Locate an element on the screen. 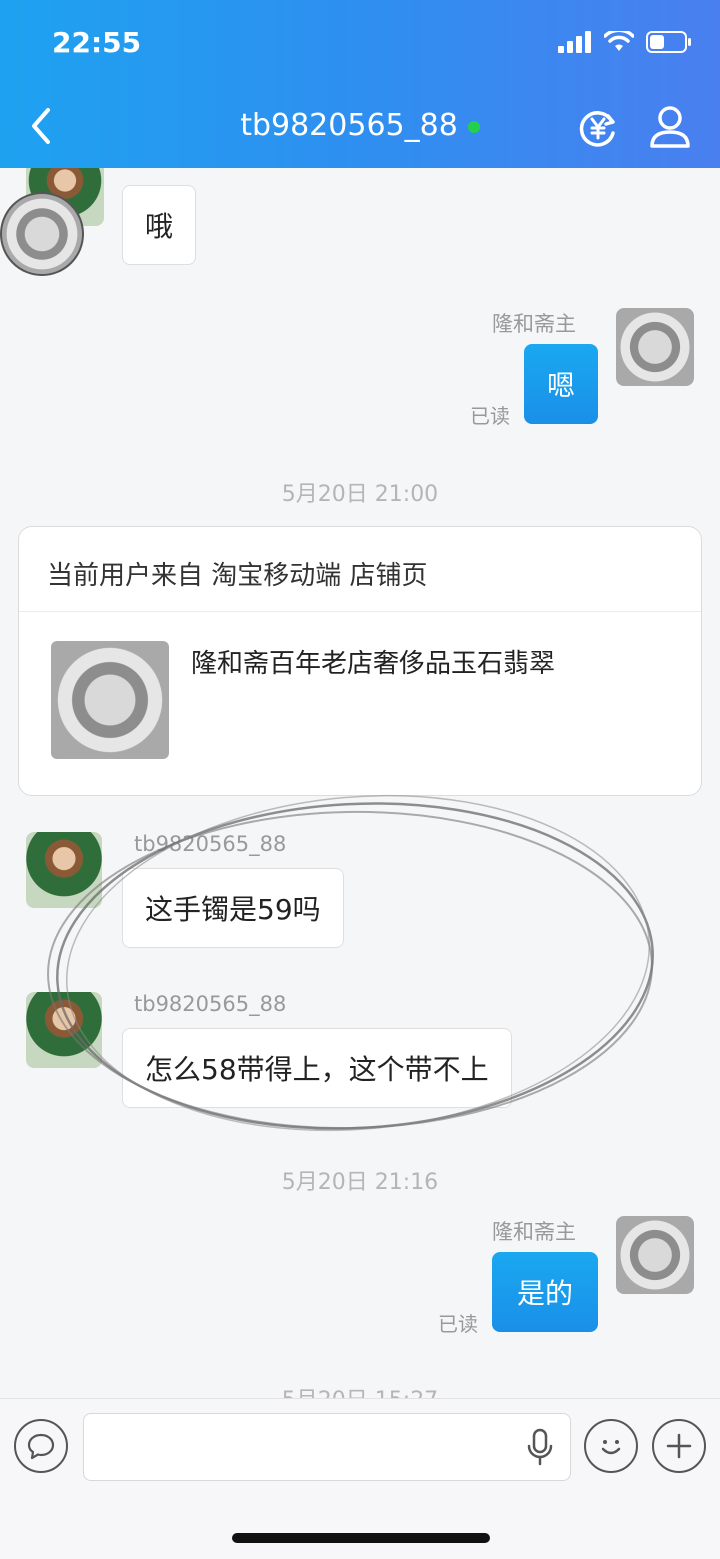 The image size is (720, 1559). battery-icon is located at coordinates (668, 42).